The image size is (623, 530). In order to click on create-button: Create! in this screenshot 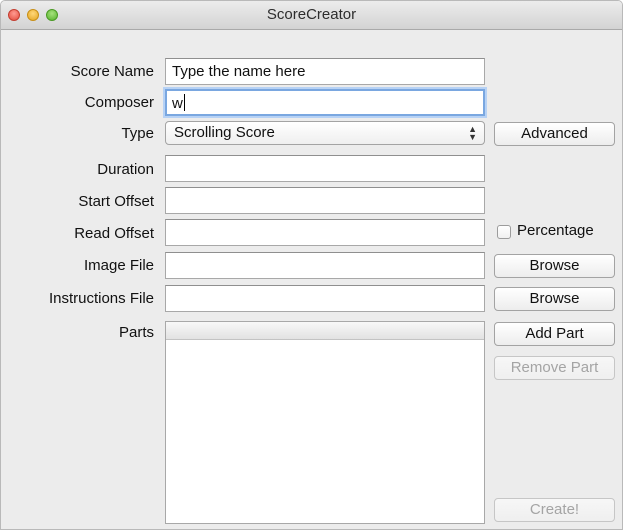, I will do `click(554, 510)`.